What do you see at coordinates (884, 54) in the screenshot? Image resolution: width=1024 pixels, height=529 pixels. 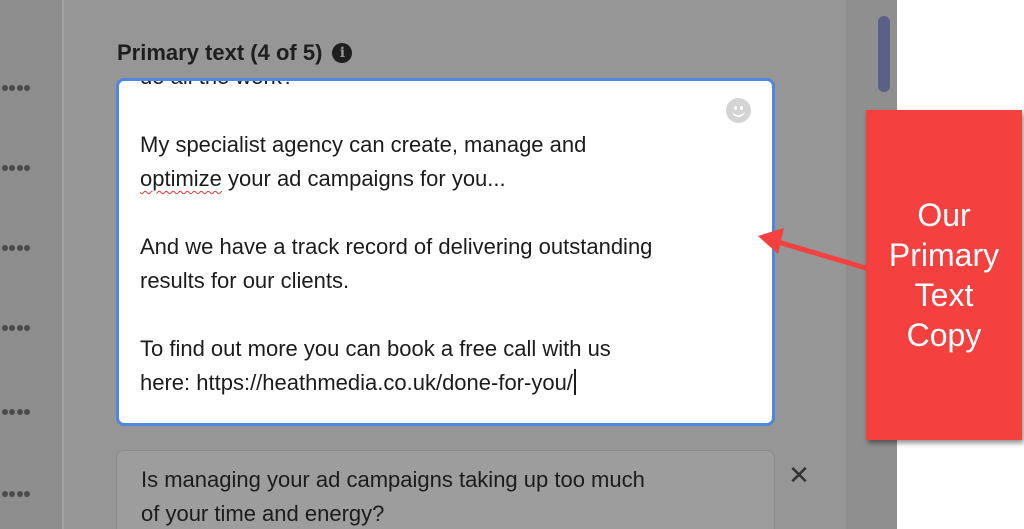 I see `scrollbar-thumb` at bounding box center [884, 54].